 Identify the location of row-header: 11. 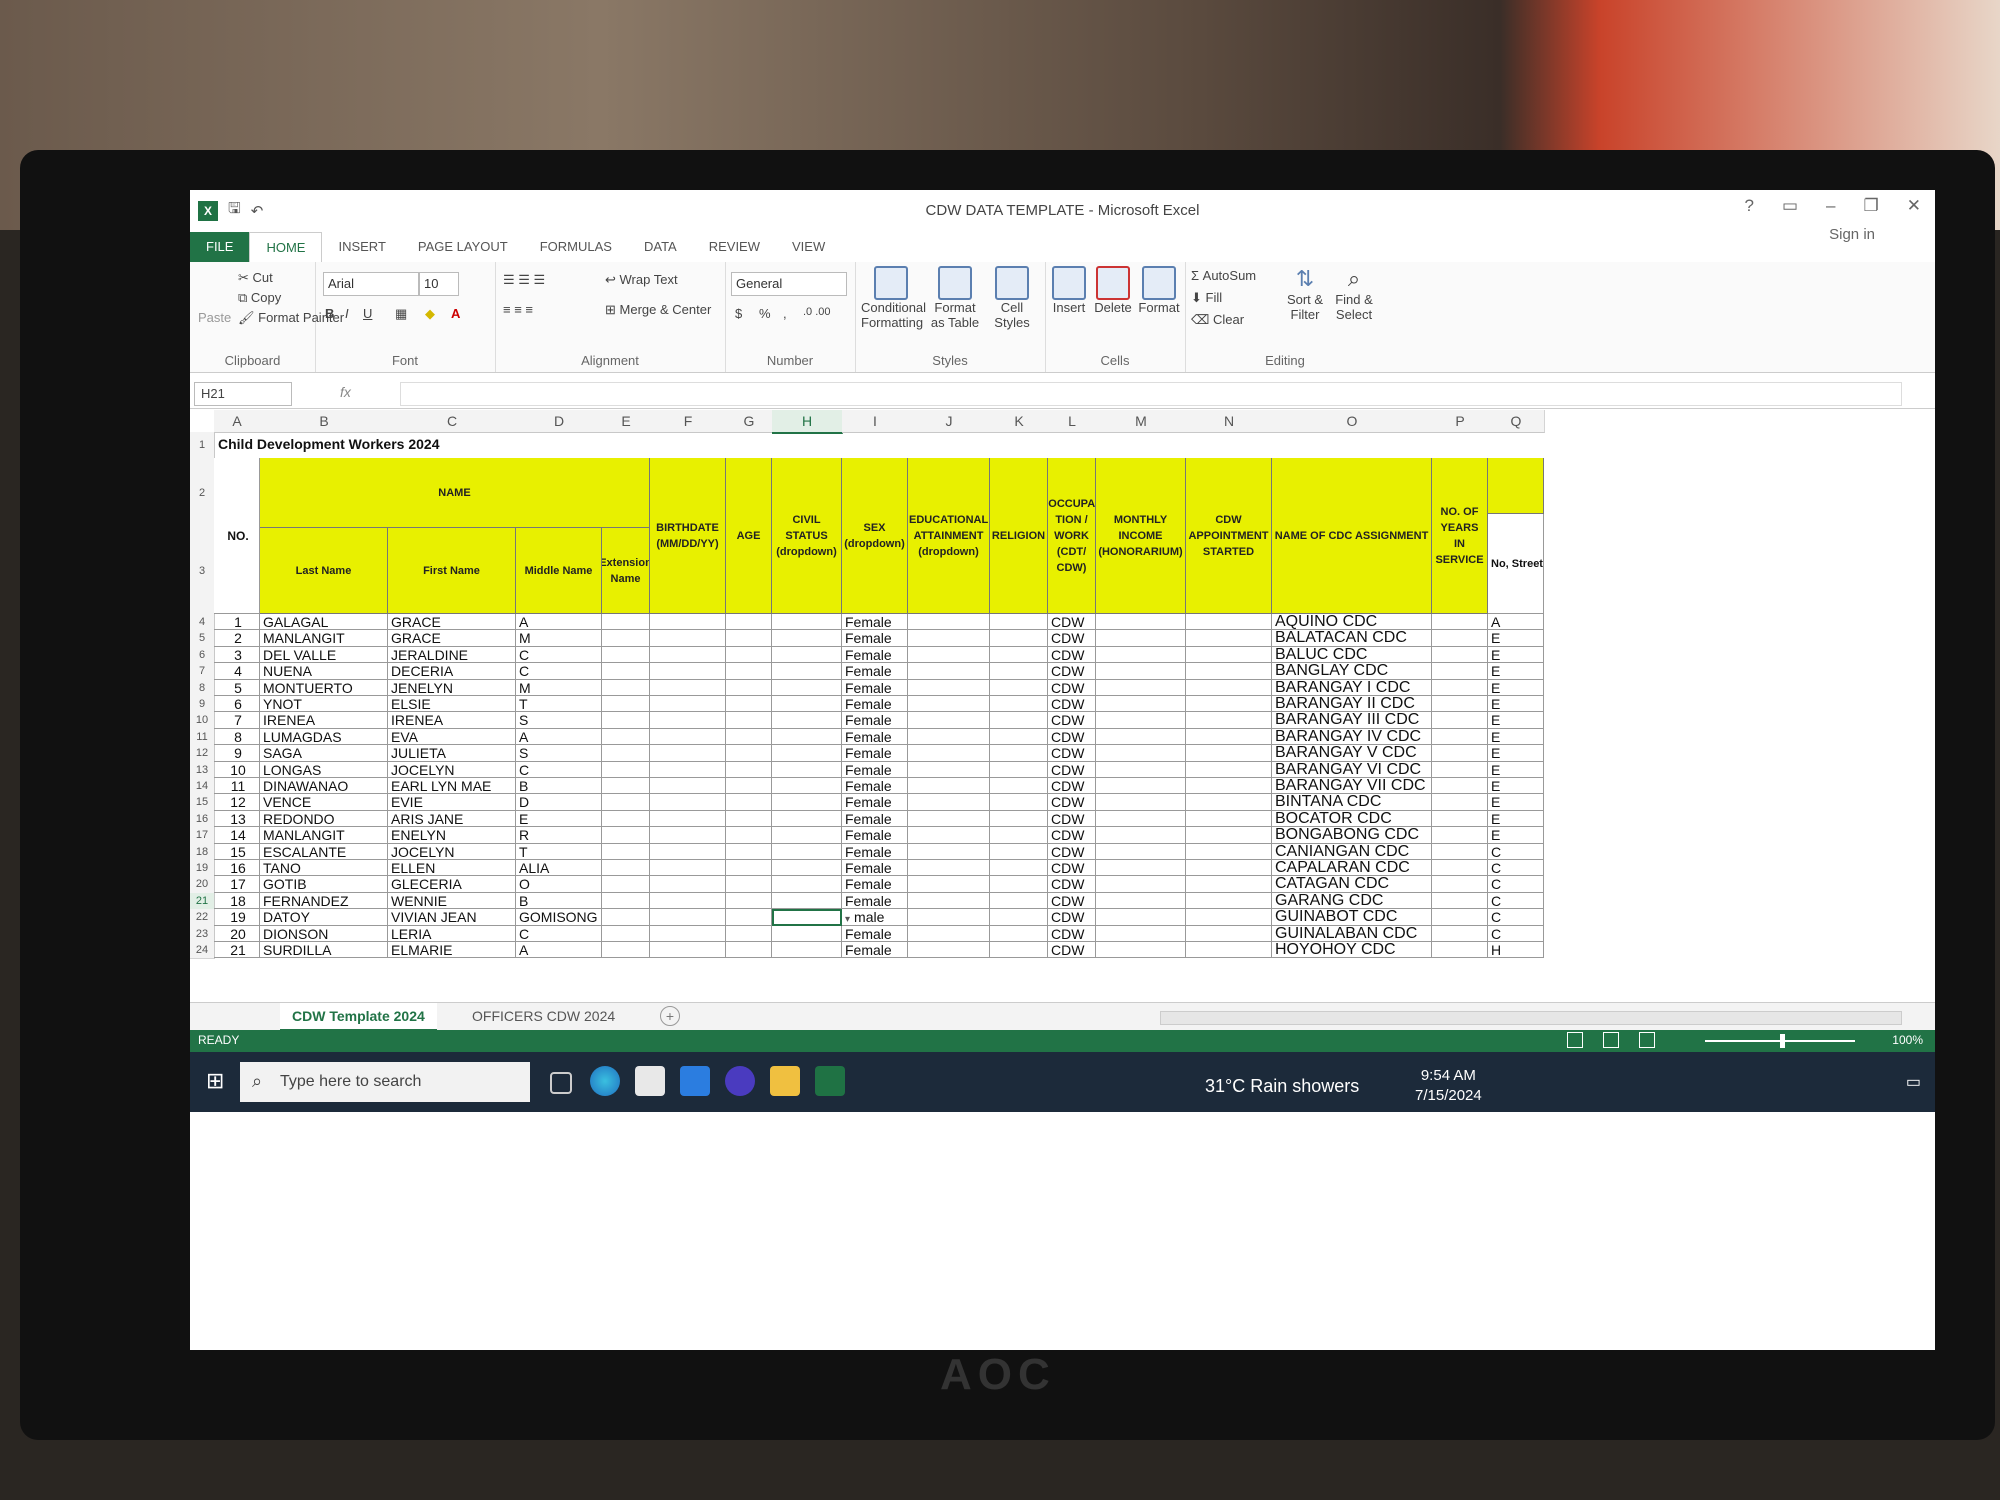
(202, 737).